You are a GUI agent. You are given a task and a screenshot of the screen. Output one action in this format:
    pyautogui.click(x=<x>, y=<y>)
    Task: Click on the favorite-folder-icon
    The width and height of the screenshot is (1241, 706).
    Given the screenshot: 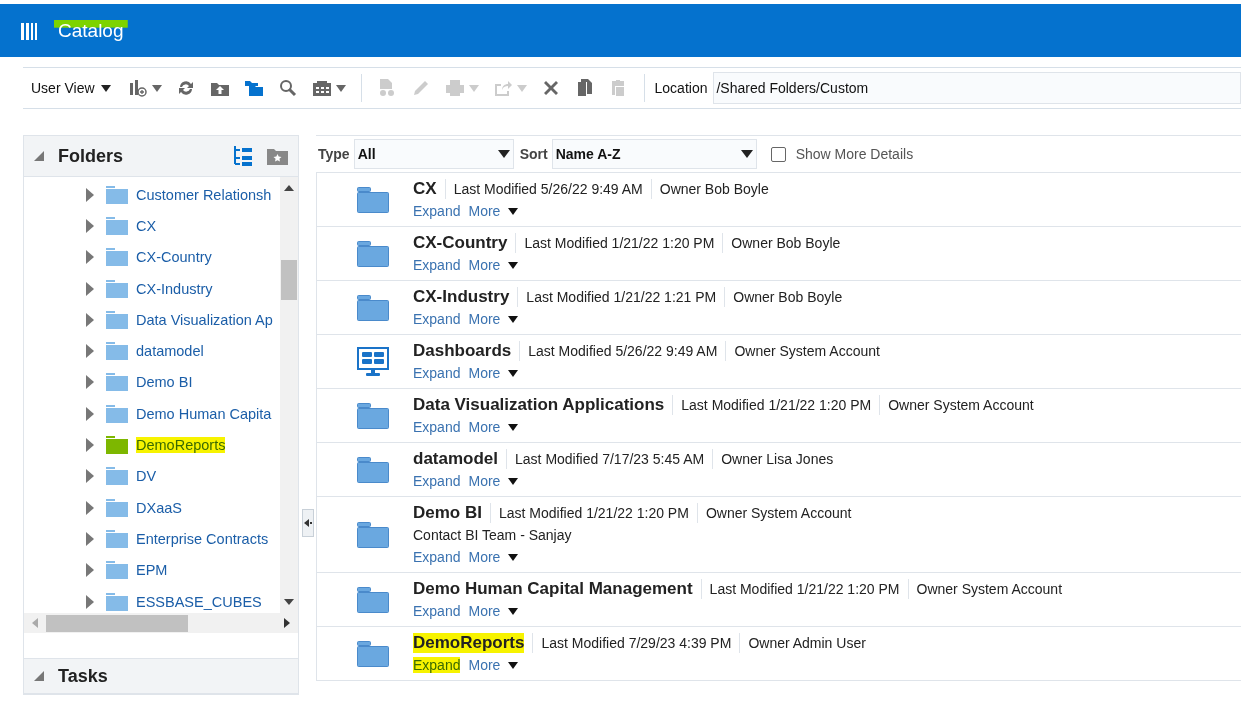 What is the action you would take?
    pyautogui.click(x=277, y=156)
    